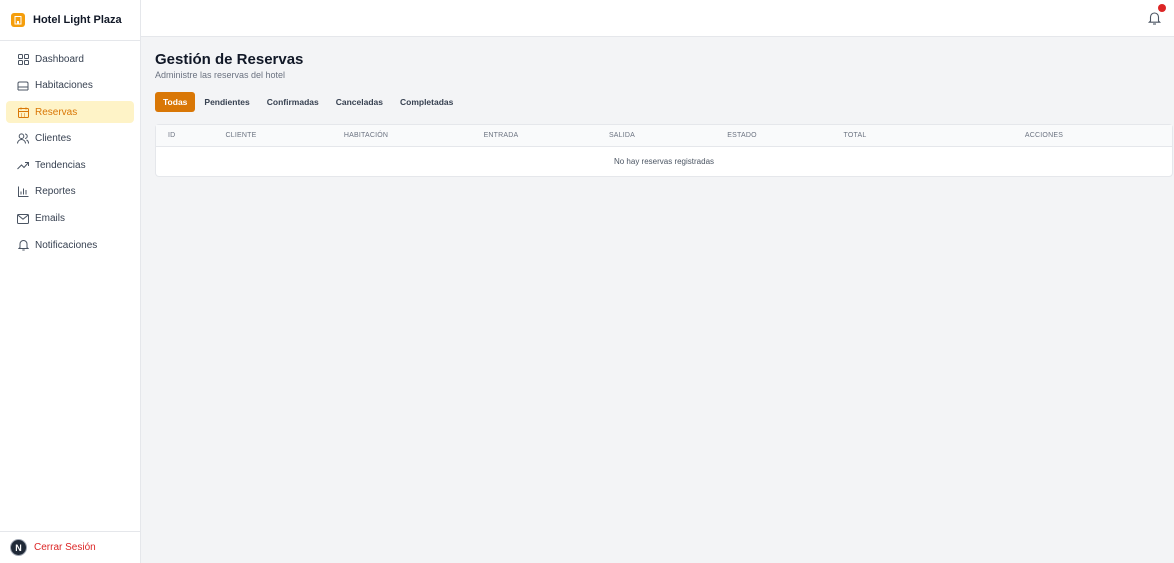 The height and width of the screenshot is (563, 1174). Describe the element at coordinates (855, 135) in the screenshot. I see `column-header-total: TOTAL` at that location.